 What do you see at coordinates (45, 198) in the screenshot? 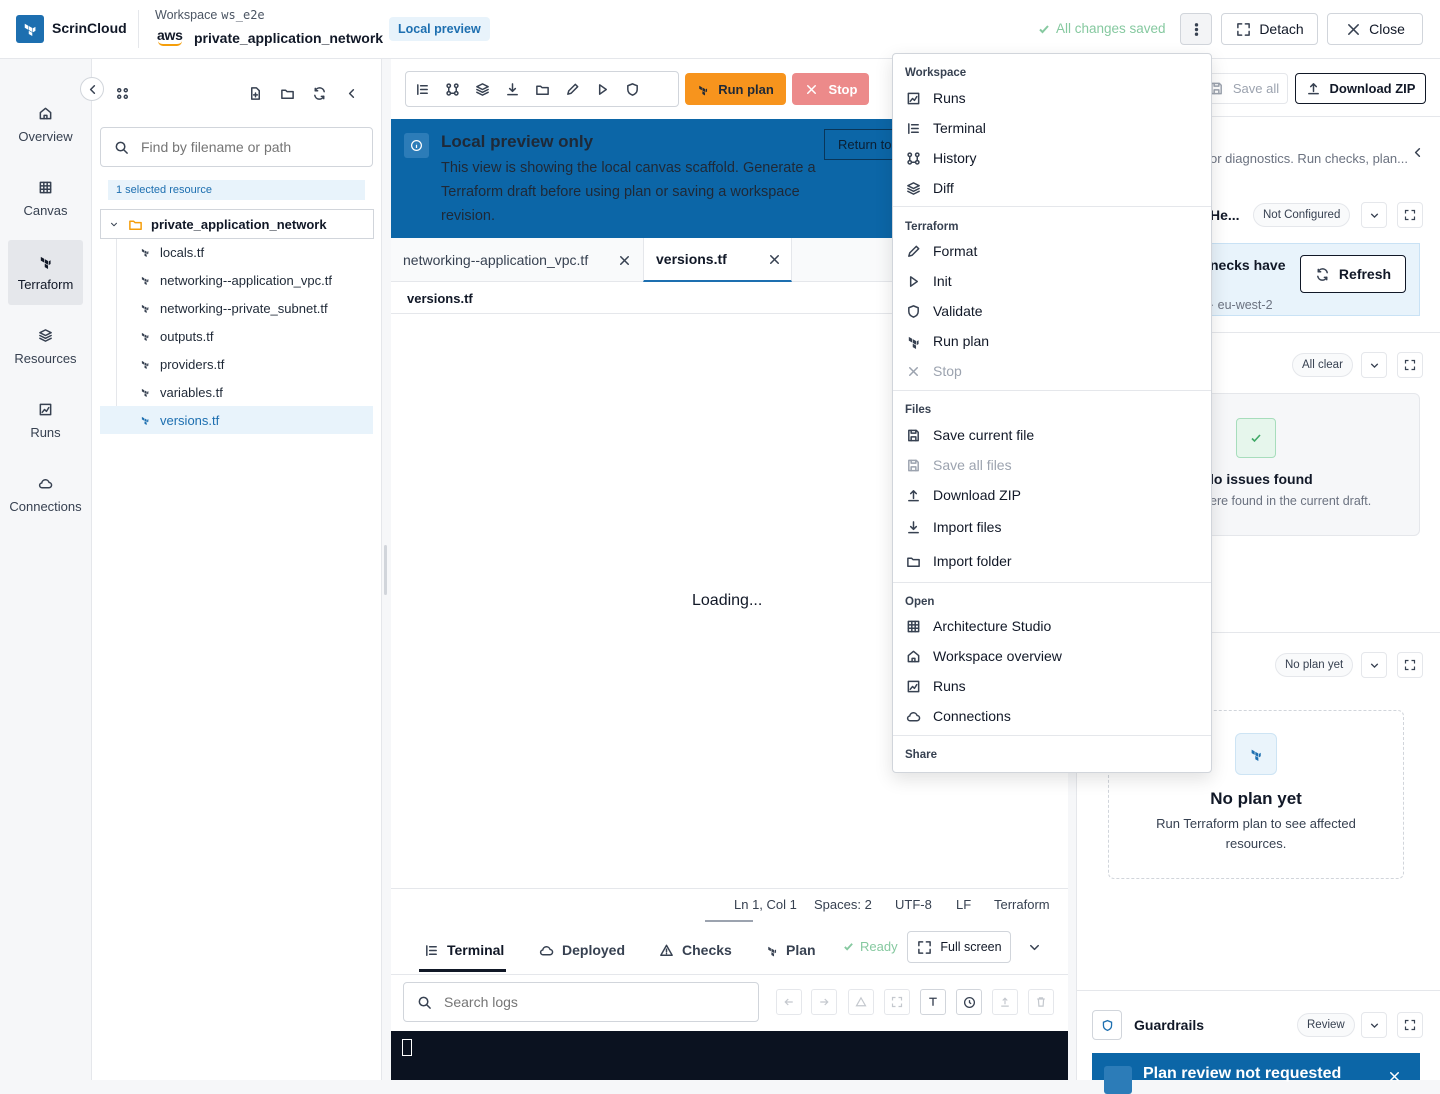
I see `nav-item-canvas: Canvas` at bounding box center [45, 198].